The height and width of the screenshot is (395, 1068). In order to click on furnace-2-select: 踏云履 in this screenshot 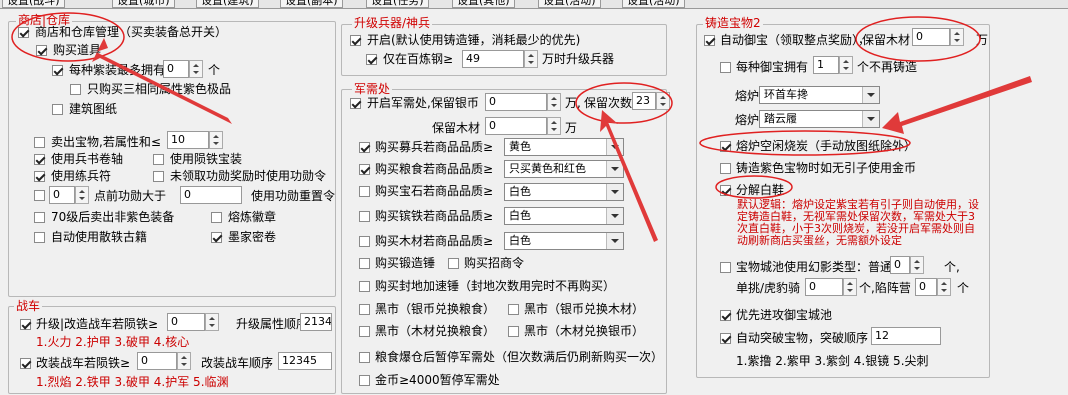, I will do `click(819, 119)`.